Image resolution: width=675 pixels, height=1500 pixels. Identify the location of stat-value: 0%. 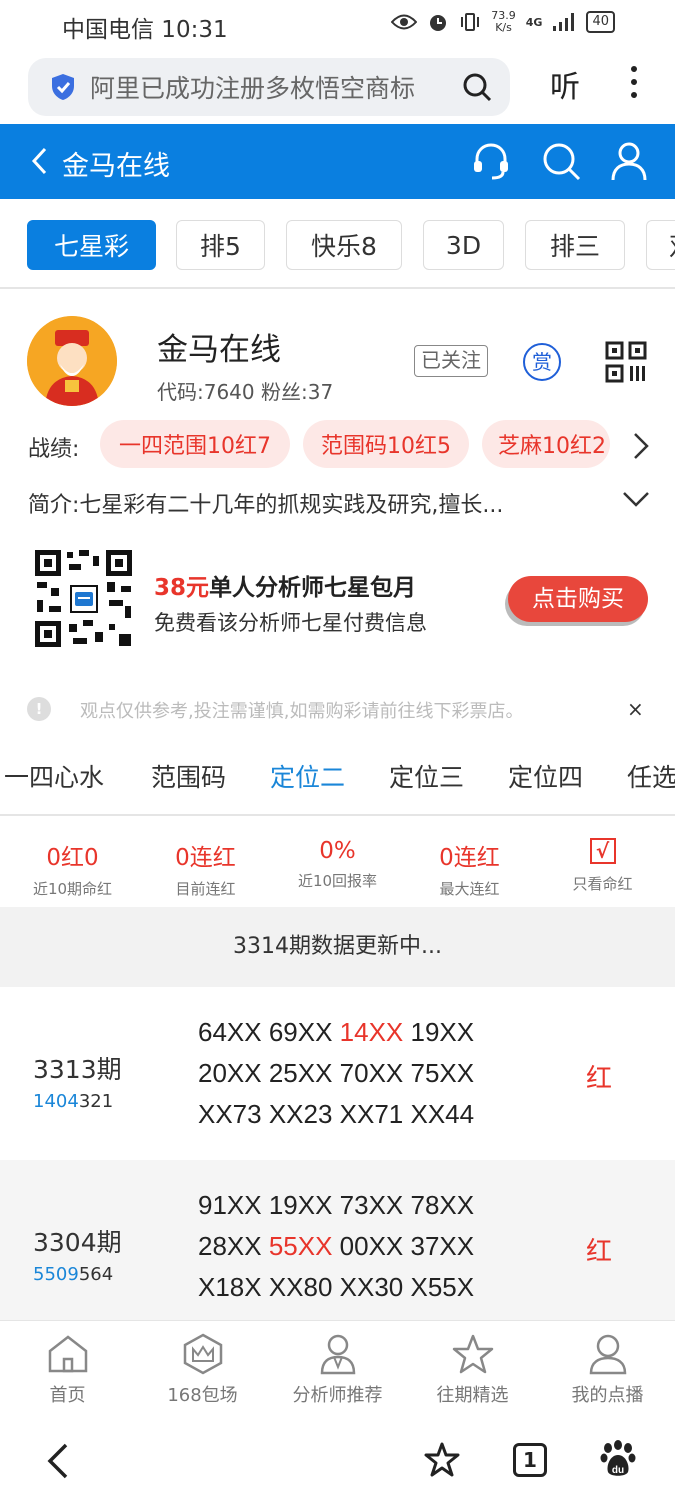
(337, 851).